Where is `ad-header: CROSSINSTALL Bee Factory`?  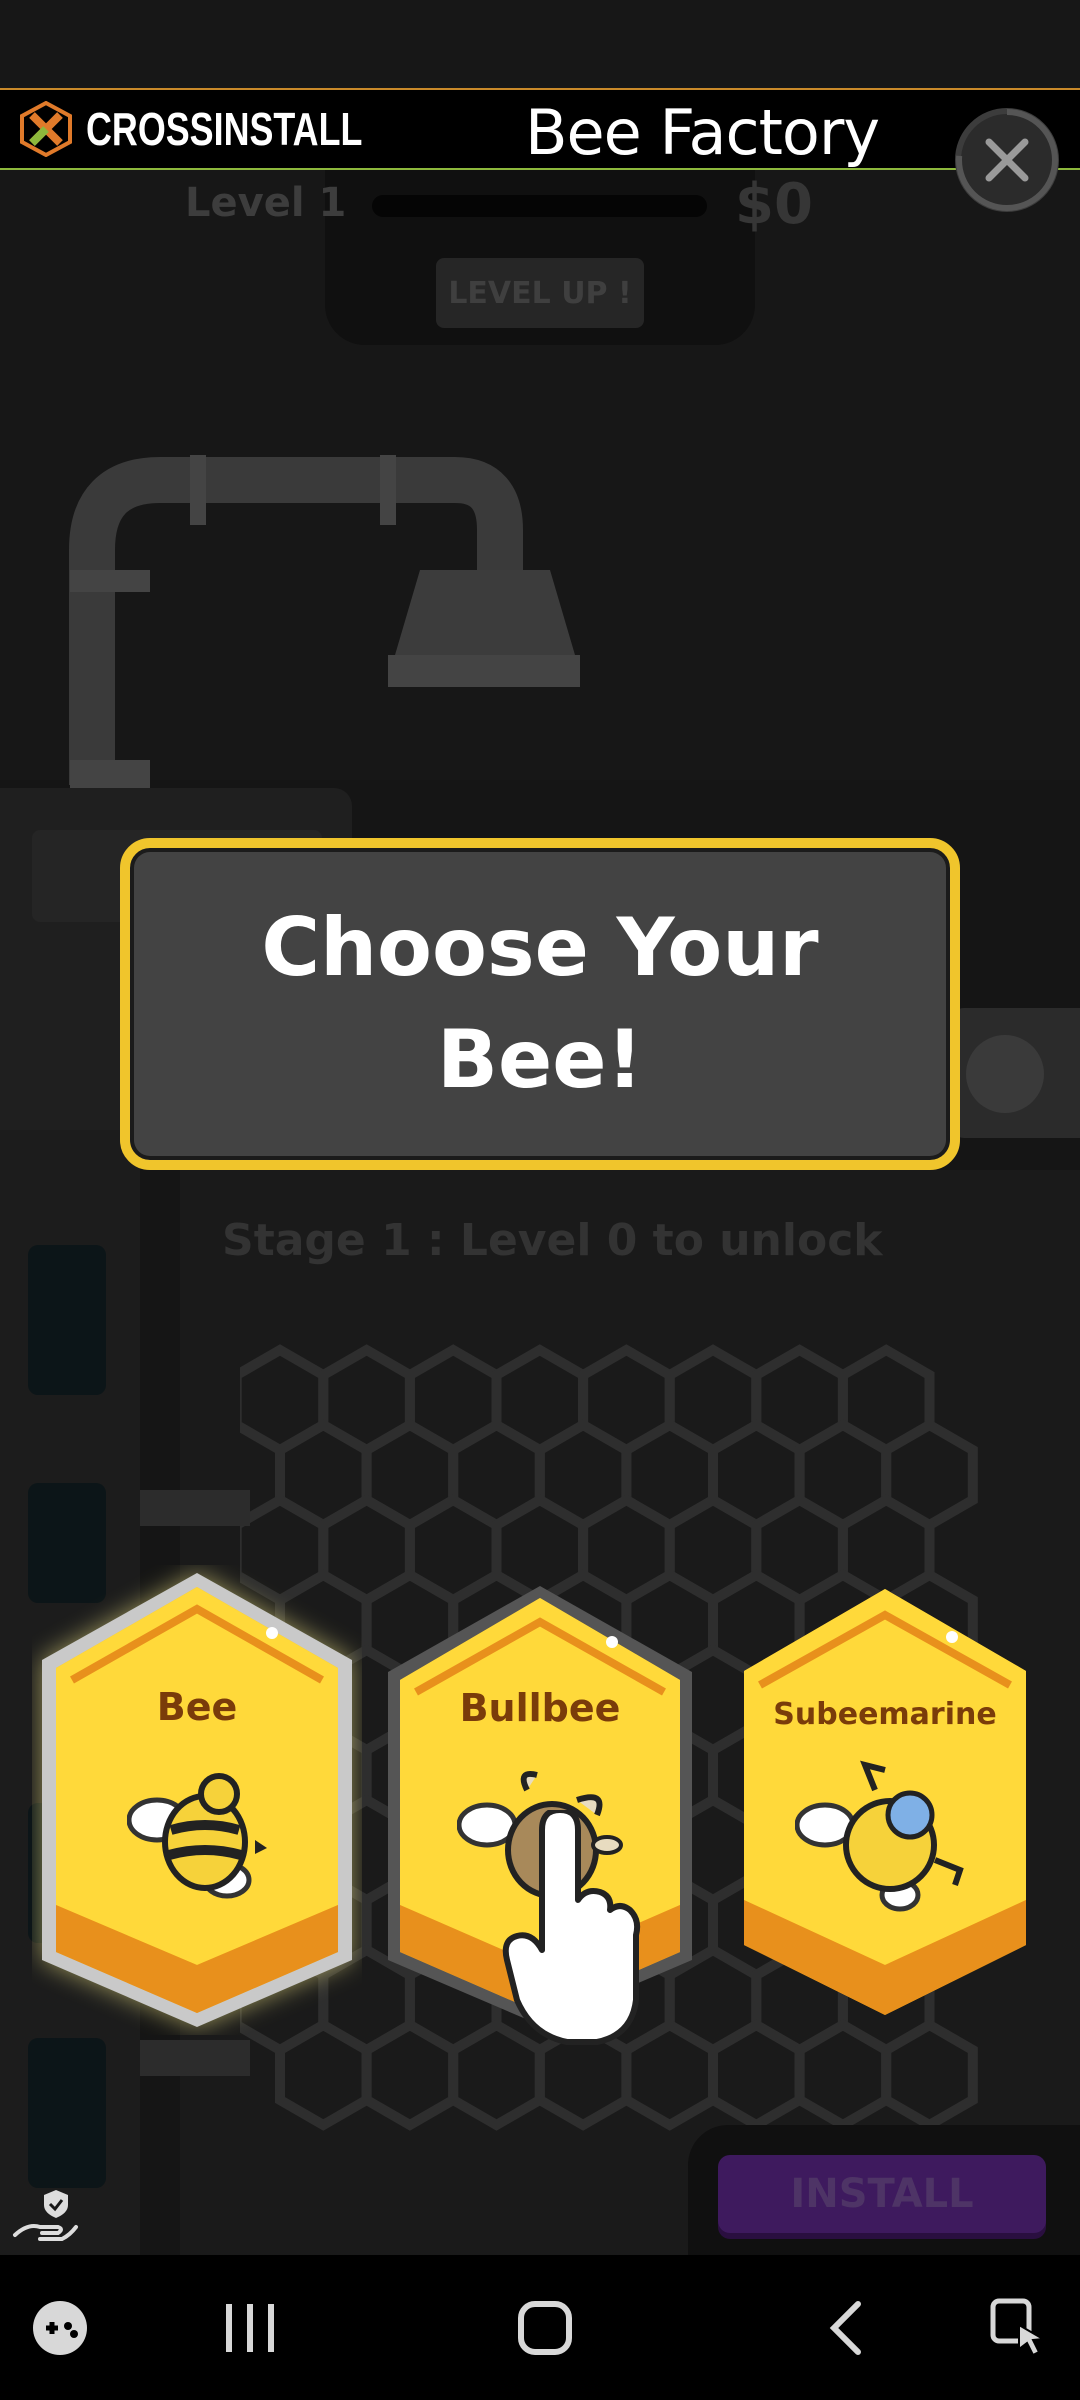
ad-header: CROSSINSTALL Bee Factory is located at coordinates (540, 130).